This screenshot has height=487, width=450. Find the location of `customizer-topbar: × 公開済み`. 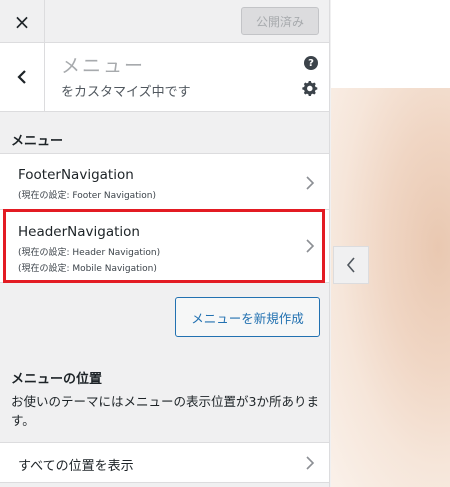

customizer-topbar: × 公開済み is located at coordinates (164, 21).